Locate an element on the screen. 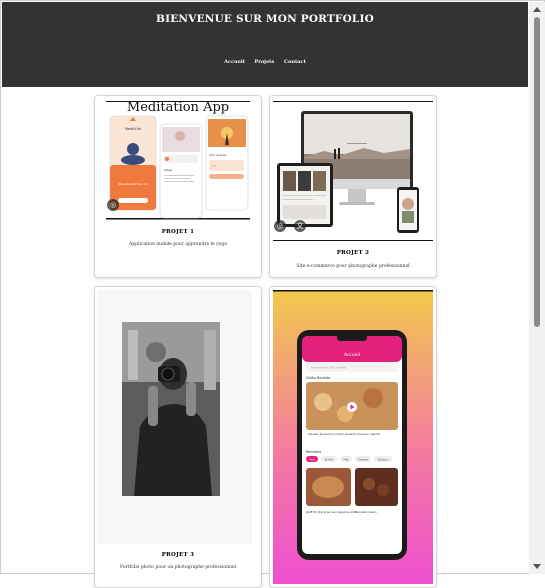  nav-link-accueil: Accueil is located at coordinates (234, 62).